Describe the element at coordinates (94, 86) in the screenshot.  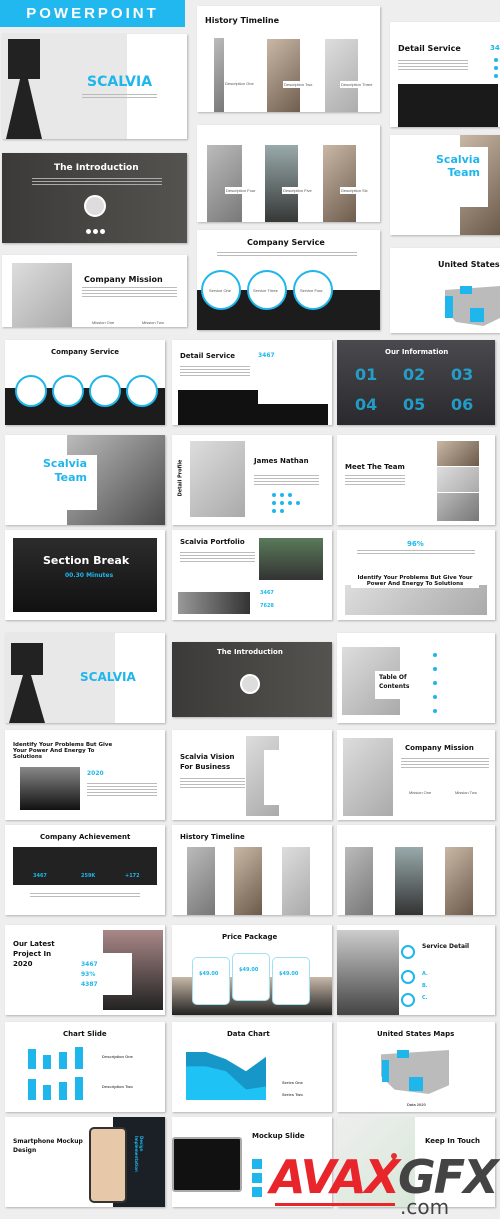
I see `slide-title-scalvia: SCALVIA` at that location.